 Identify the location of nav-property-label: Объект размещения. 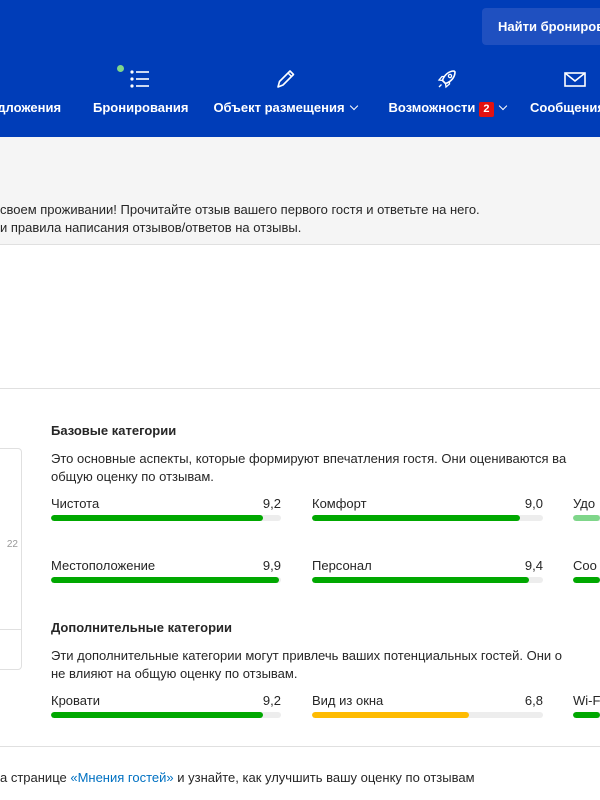
(279, 107).